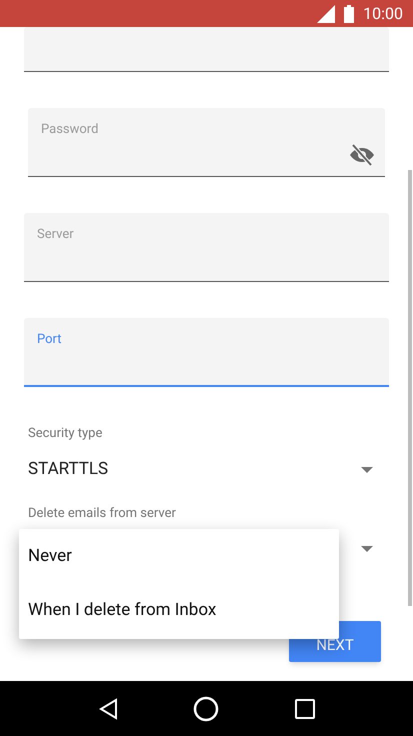 This screenshot has height=736, width=413. I want to click on field-label: Server, so click(56, 235).